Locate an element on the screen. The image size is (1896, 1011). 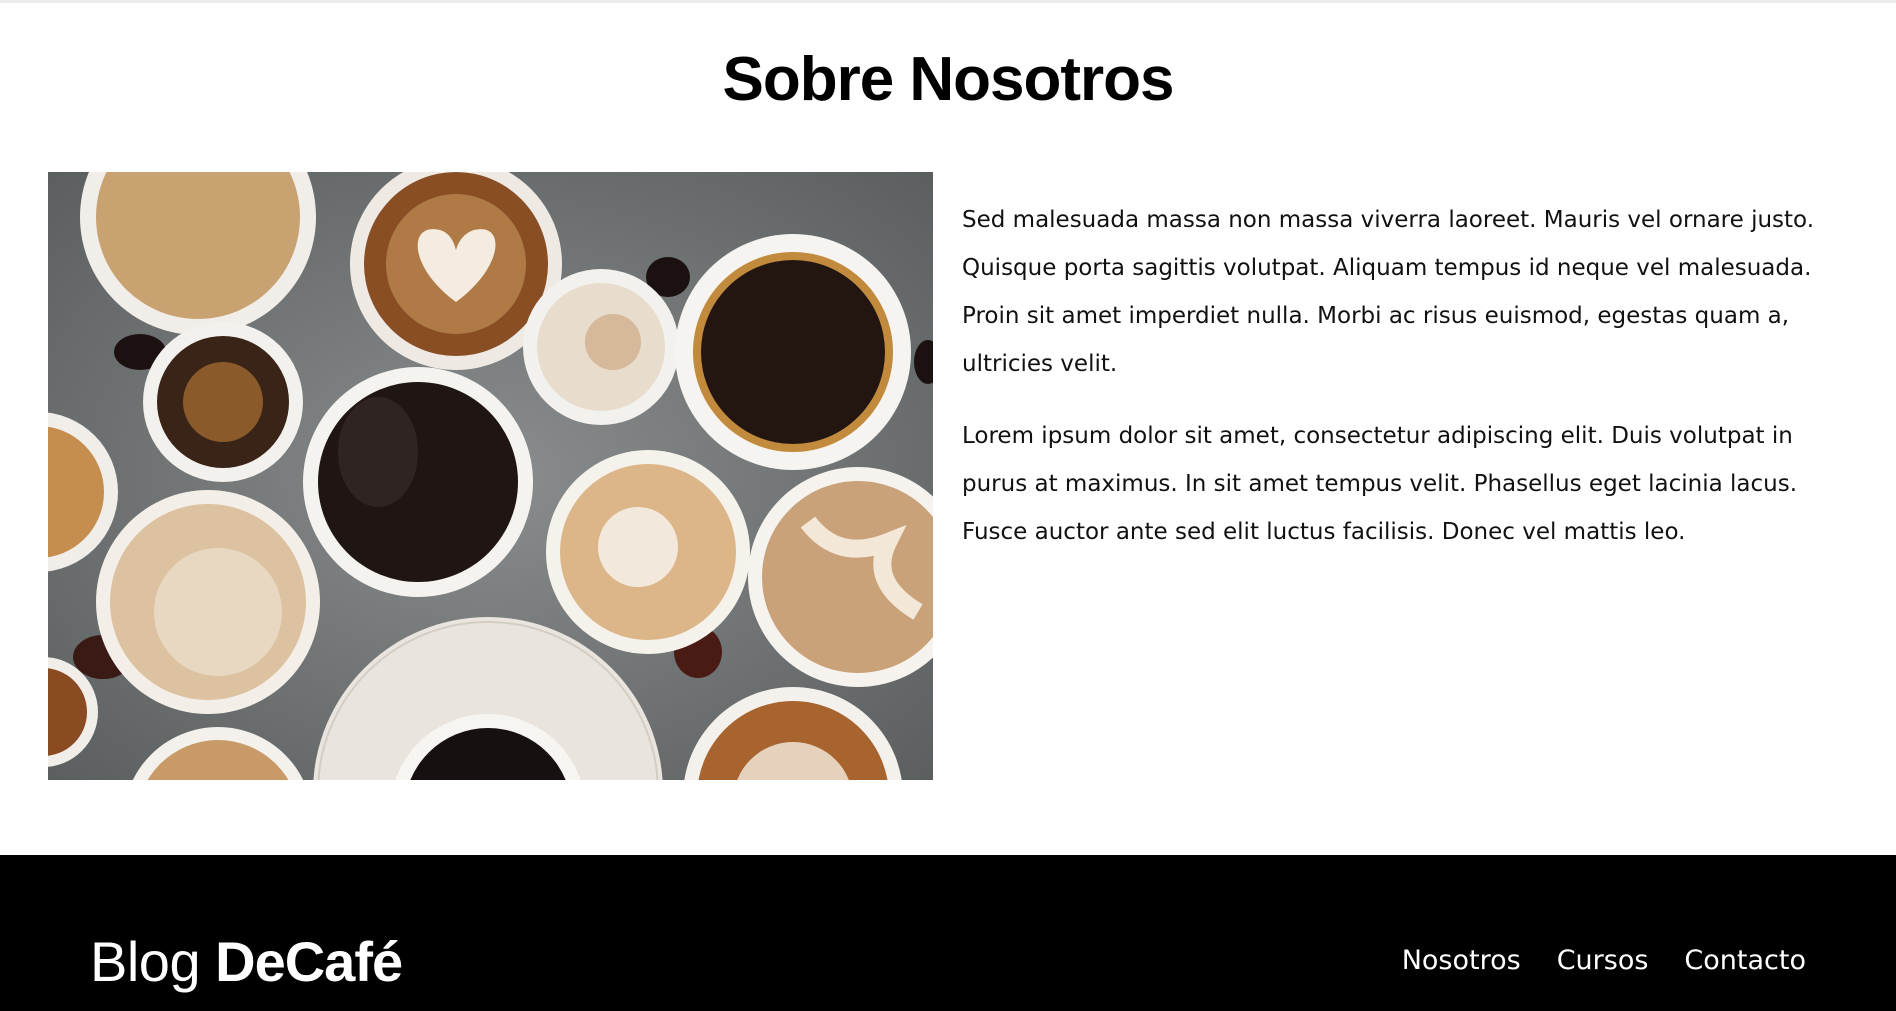
site-logo: Blog DeCafé is located at coordinates (246, 961).